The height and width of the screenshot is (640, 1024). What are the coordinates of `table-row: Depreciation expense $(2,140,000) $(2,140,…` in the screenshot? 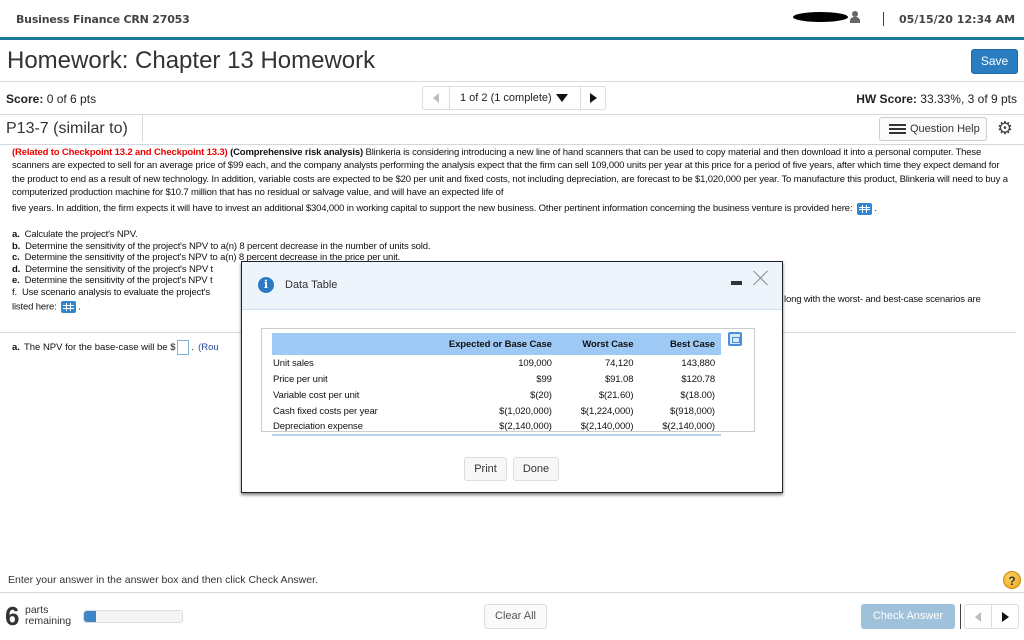 It's located at (496, 427).